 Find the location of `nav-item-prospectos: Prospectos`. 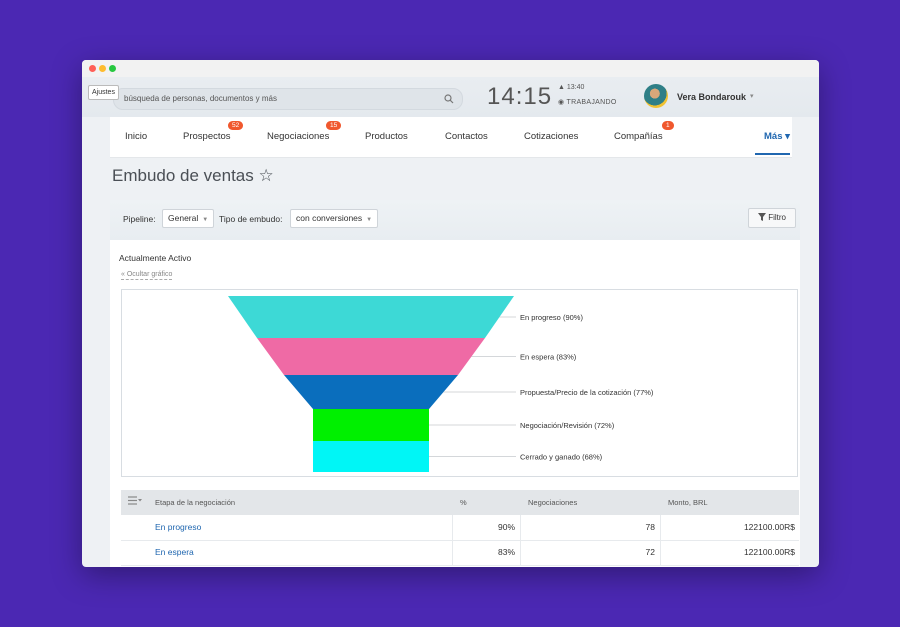

nav-item-prospectos: Prospectos is located at coordinates (207, 137).